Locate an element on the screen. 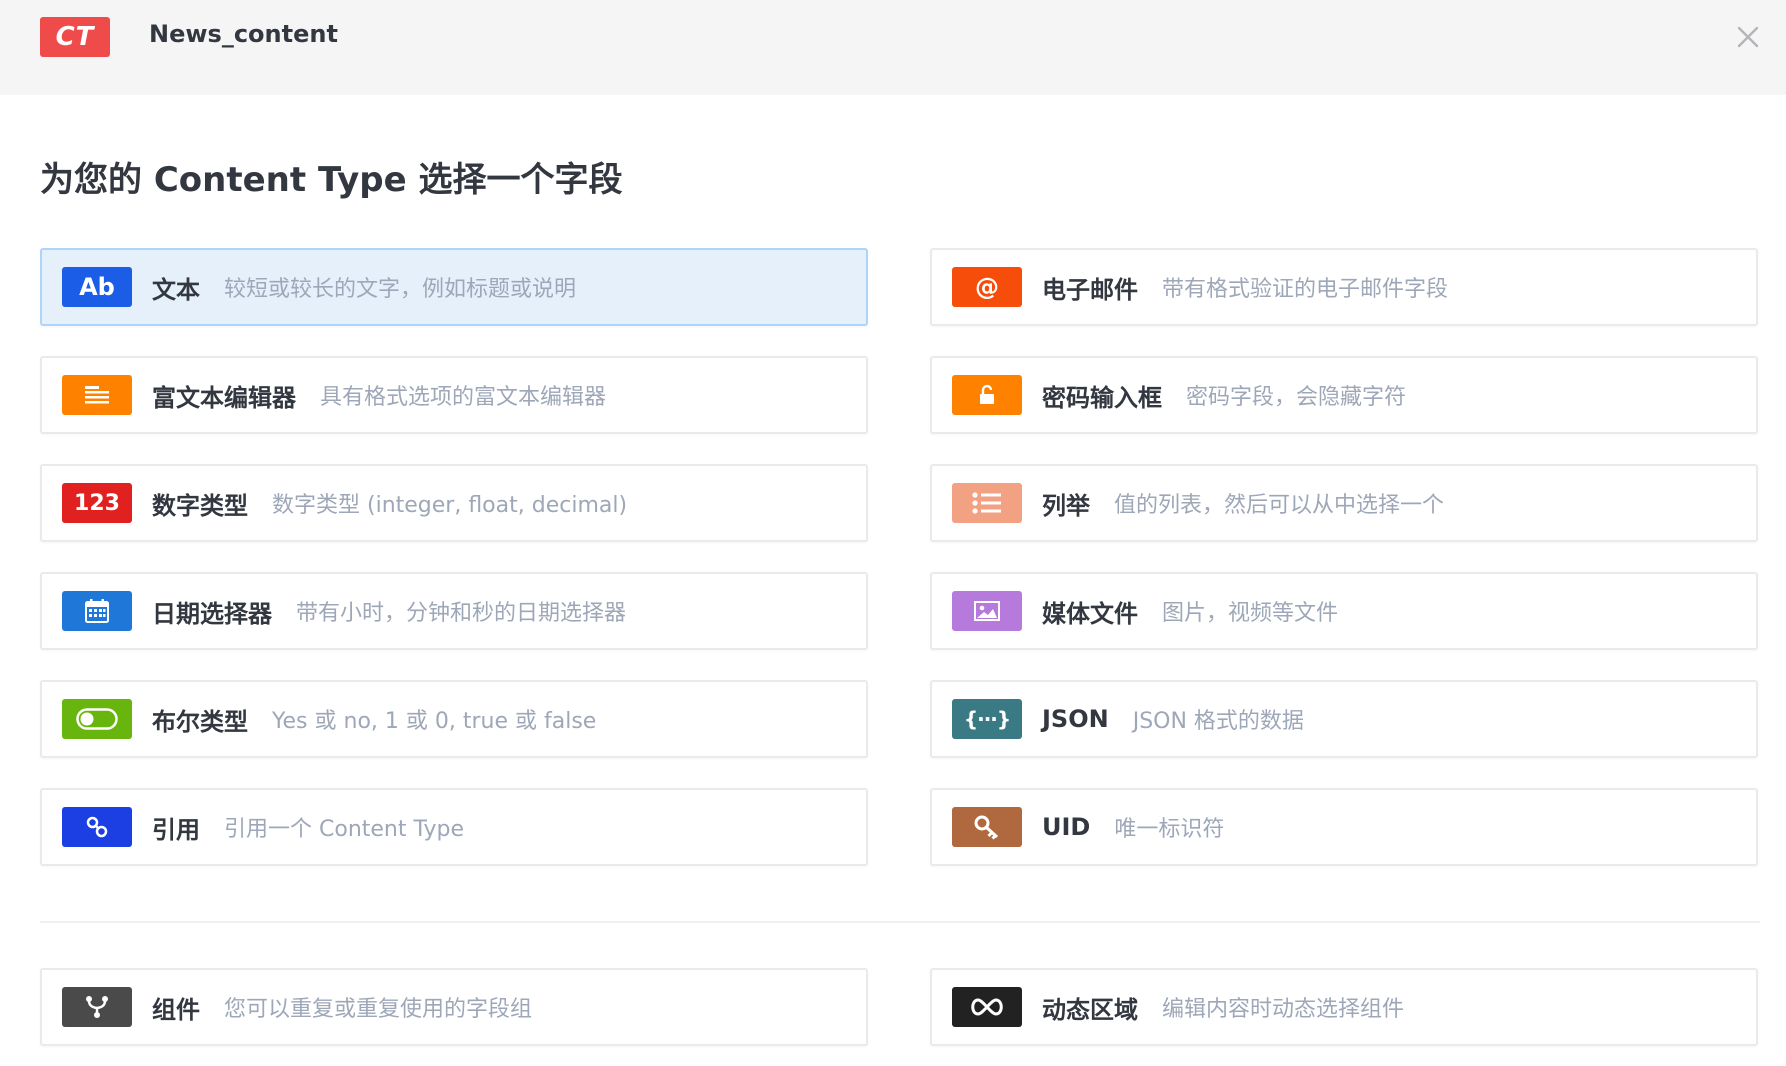  field-type-name: 引用 is located at coordinates (176, 829).